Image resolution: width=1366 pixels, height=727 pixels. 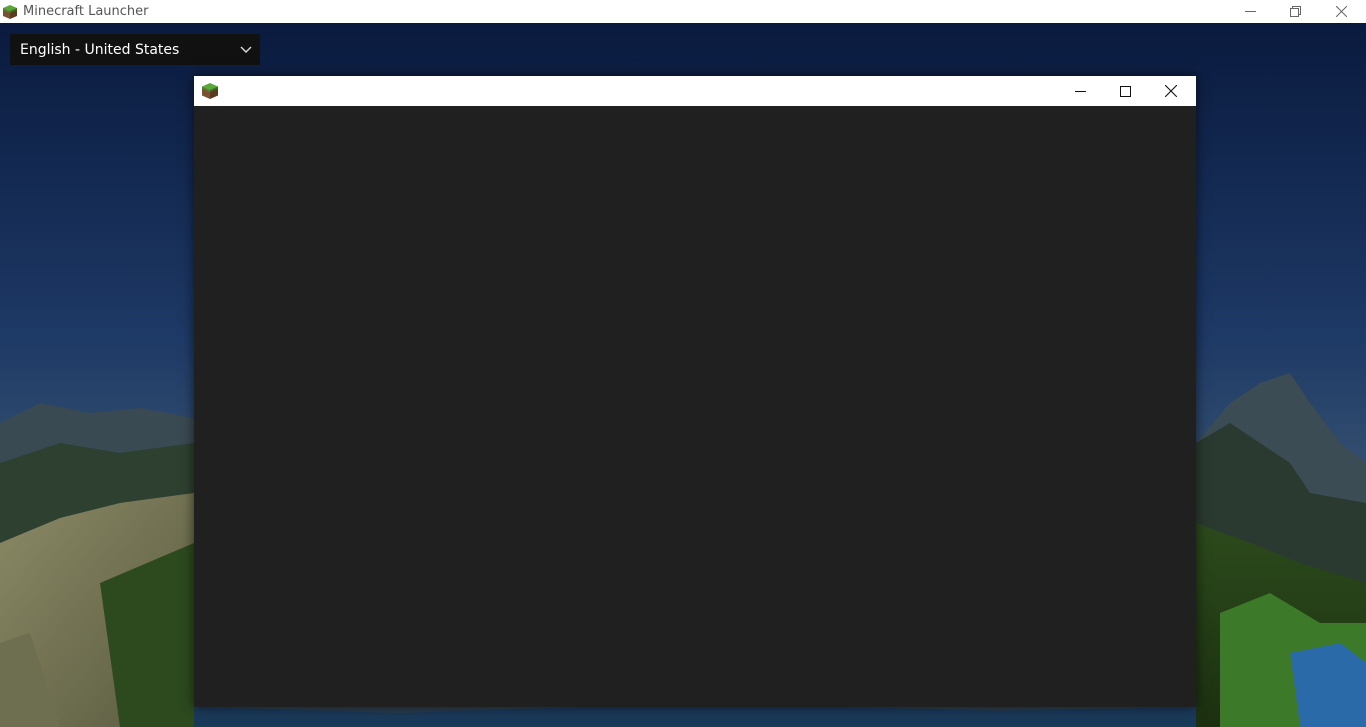 I want to click on chevron-down-icon, so click(x=246, y=49).